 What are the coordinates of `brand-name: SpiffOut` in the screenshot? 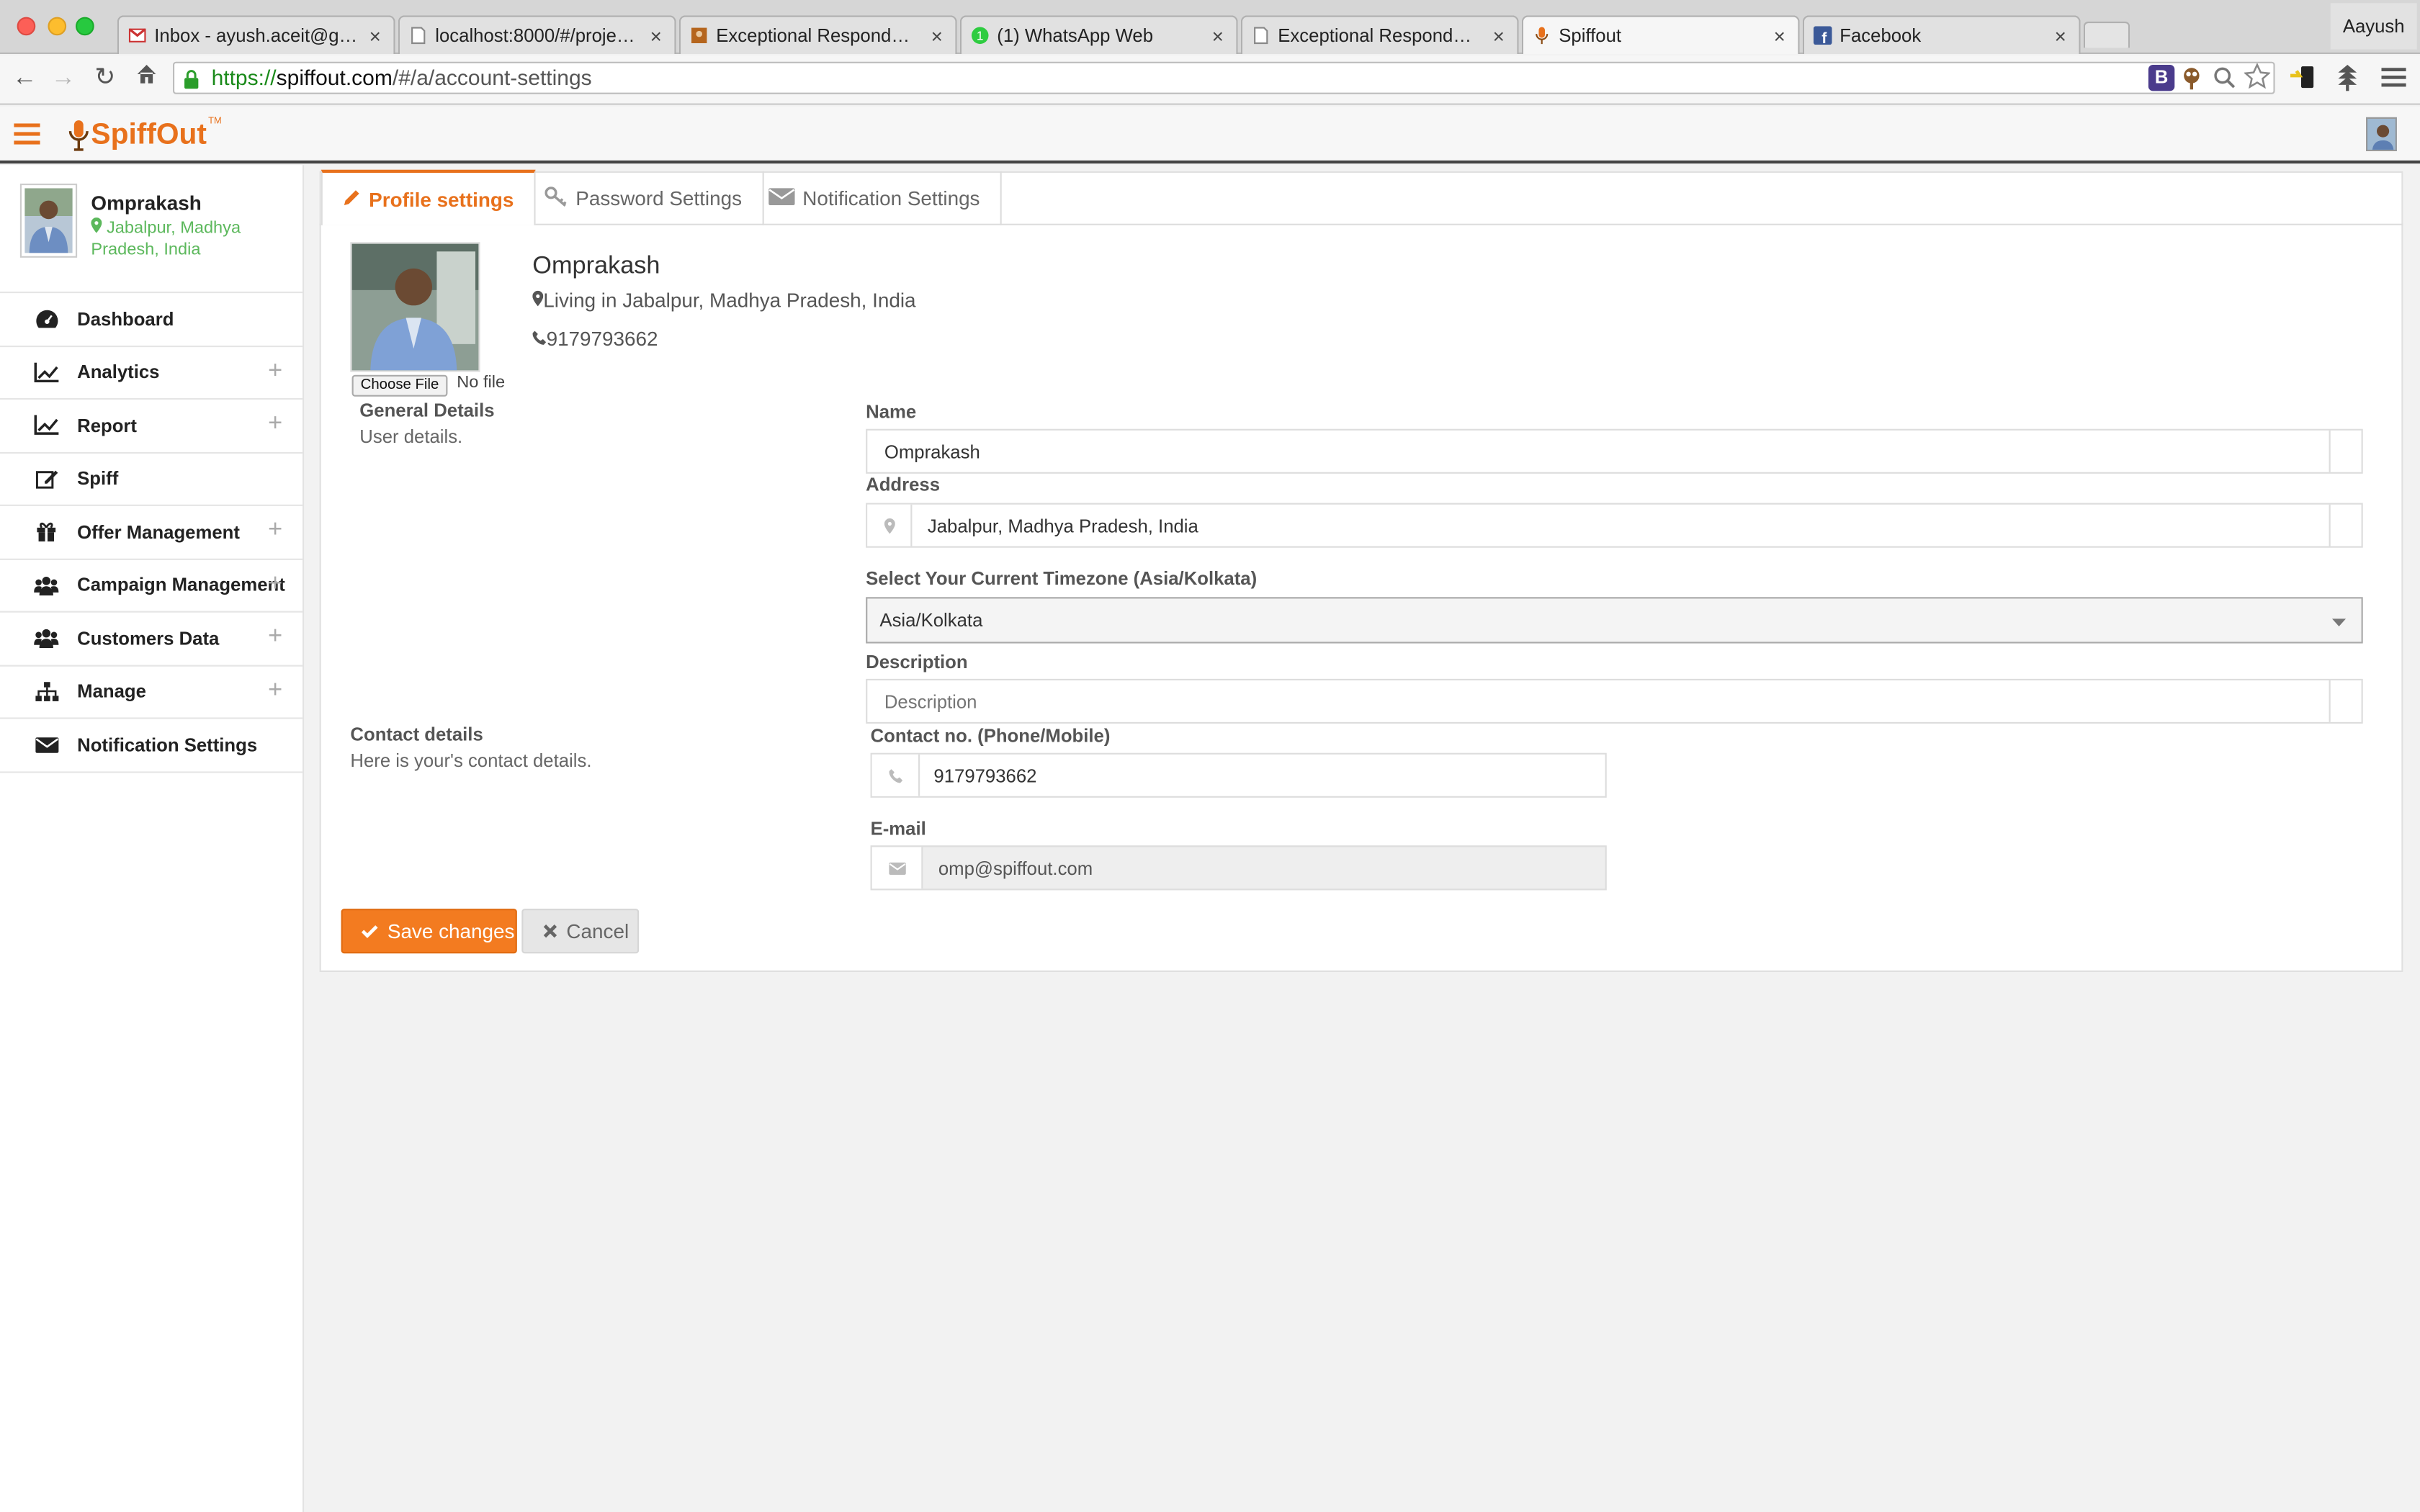 It's located at (149, 135).